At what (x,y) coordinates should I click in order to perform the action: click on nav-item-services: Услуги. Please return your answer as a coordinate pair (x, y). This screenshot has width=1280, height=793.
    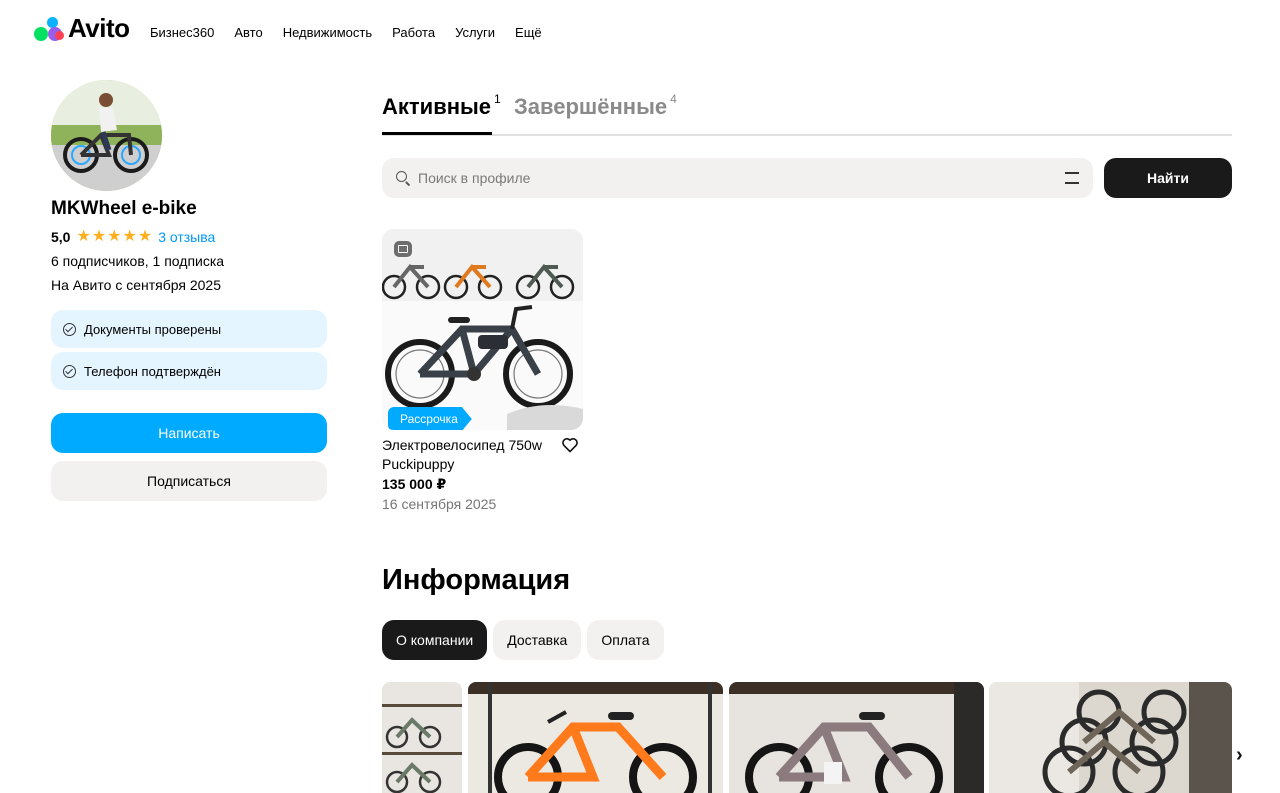
    Looking at the image, I should click on (475, 32).